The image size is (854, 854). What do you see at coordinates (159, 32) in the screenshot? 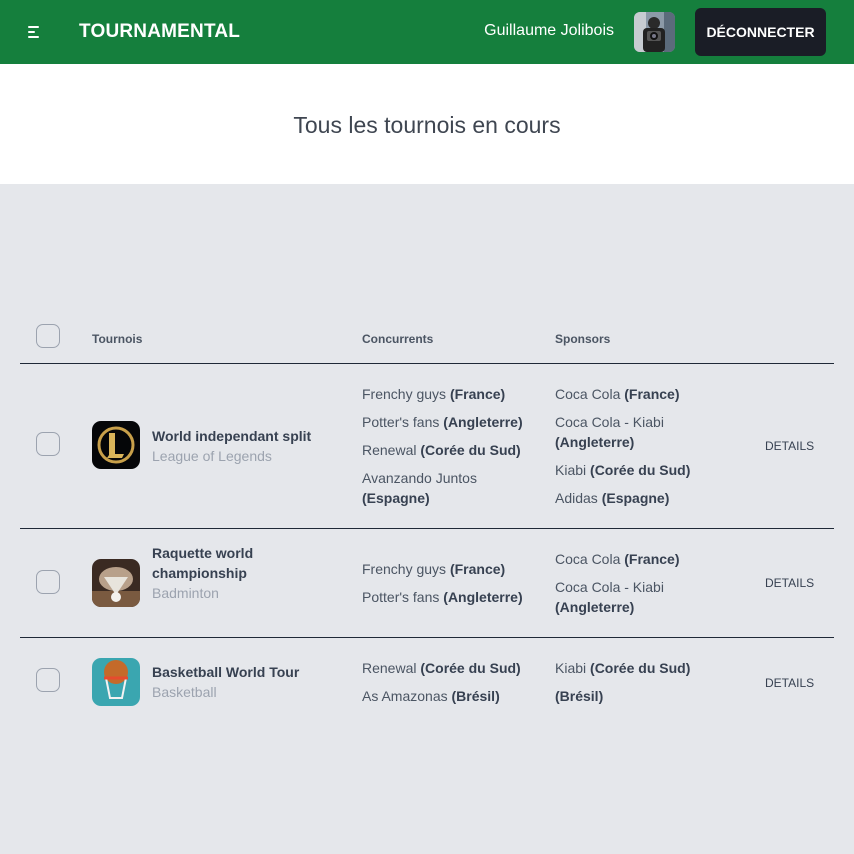
I see `app-brand: TOURNAMENTAL` at bounding box center [159, 32].